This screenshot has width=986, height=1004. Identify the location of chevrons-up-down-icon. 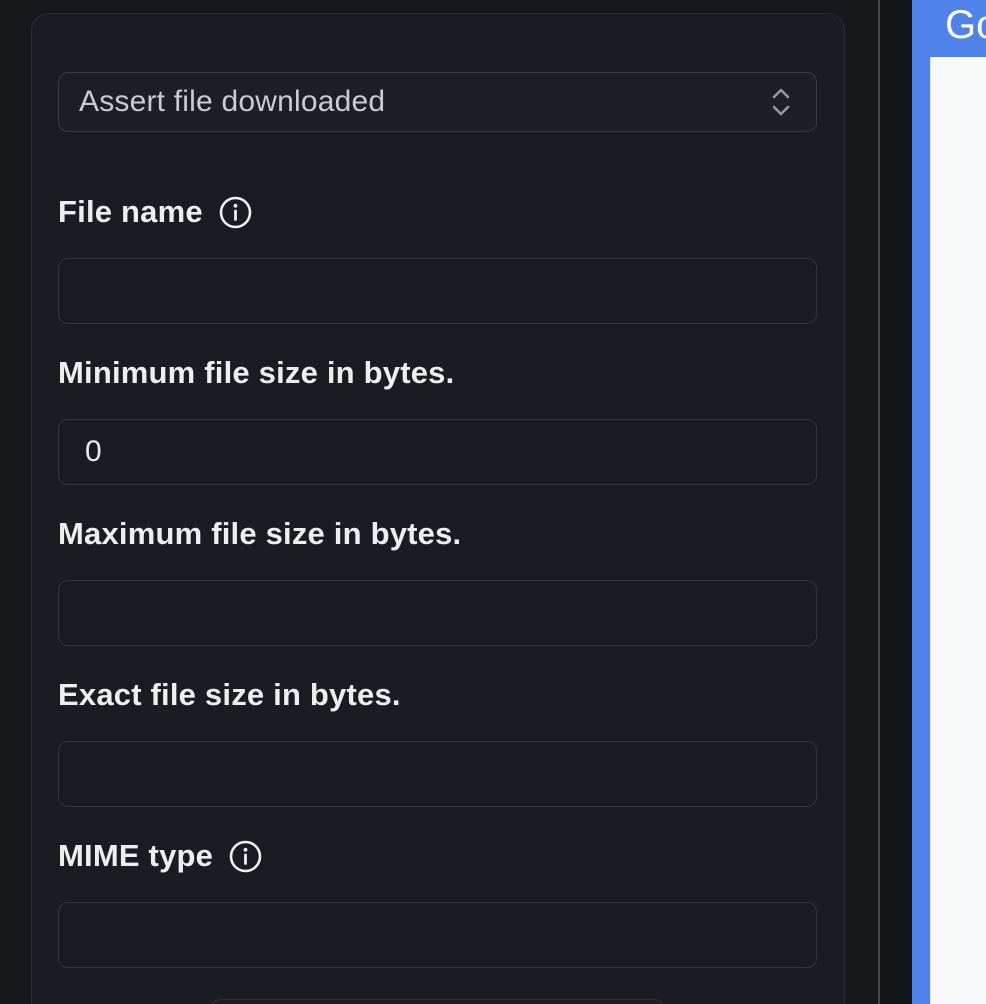
(781, 102).